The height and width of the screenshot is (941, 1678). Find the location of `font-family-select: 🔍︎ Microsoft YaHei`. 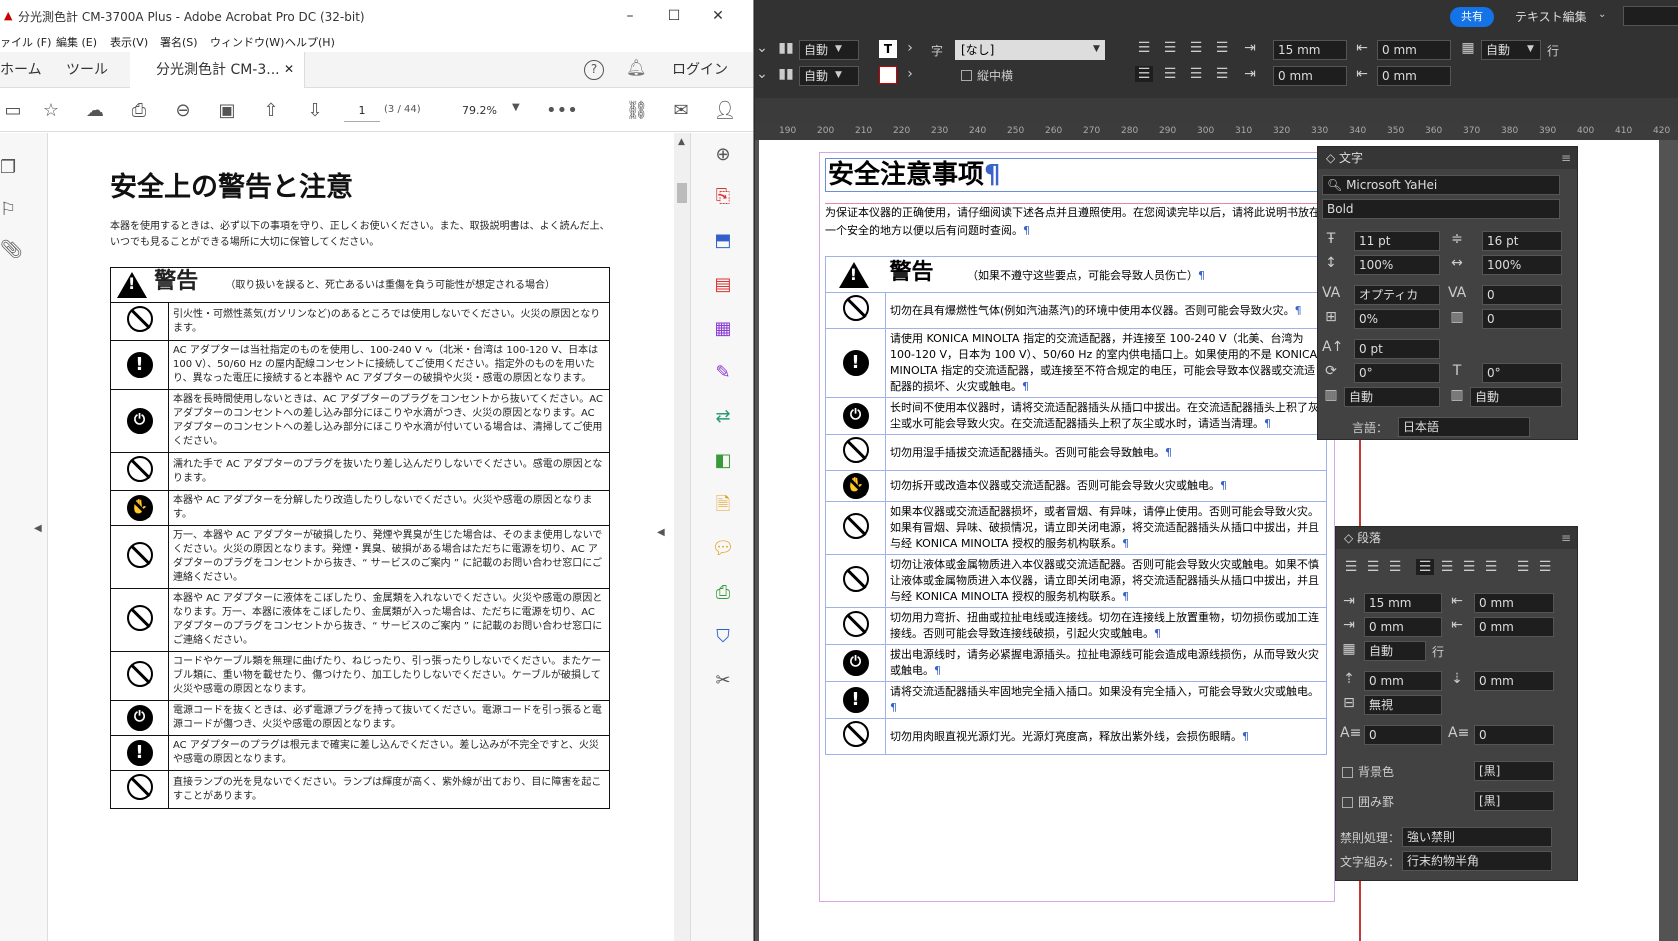

font-family-select: 🔍︎ Microsoft YaHei is located at coordinates (1441, 185).